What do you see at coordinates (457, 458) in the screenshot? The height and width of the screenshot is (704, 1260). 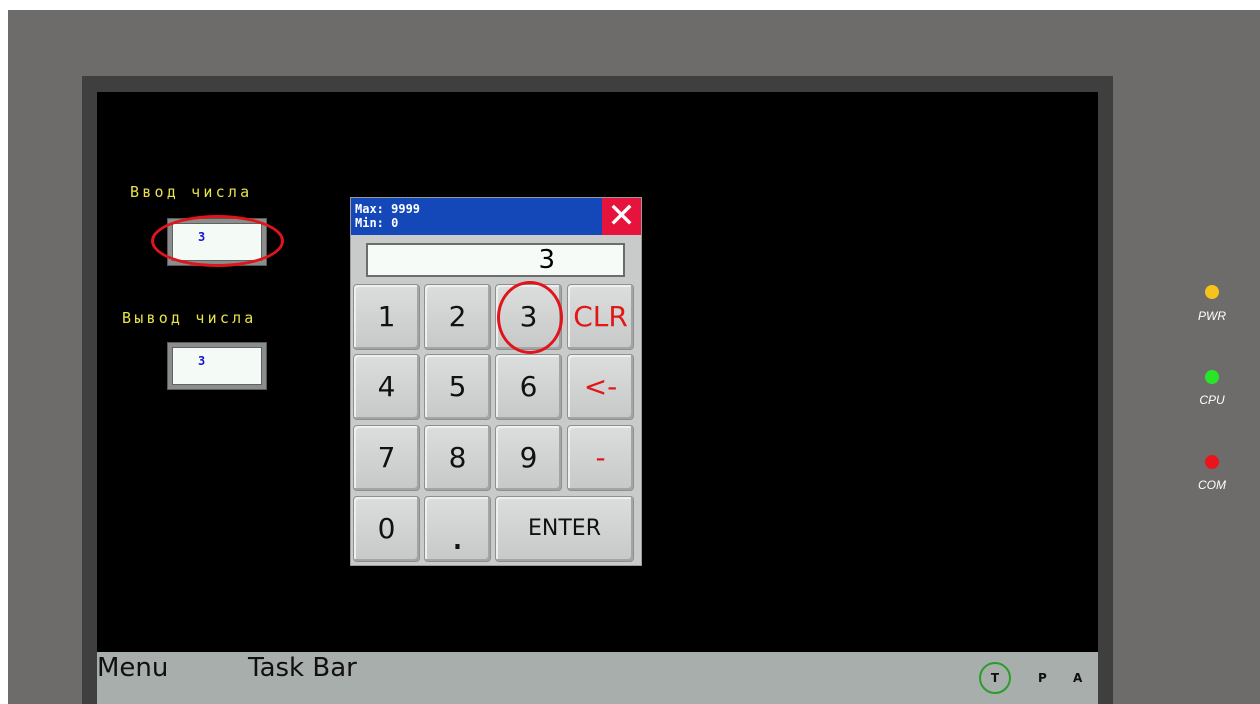 I see `key-8: 8` at bounding box center [457, 458].